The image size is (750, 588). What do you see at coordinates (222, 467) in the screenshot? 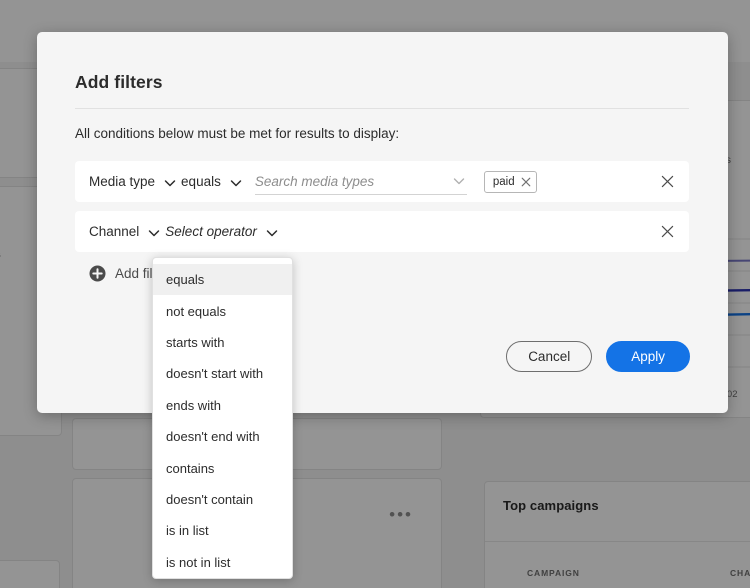
I see `dropdown-option-contains: contains` at bounding box center [222, 467].